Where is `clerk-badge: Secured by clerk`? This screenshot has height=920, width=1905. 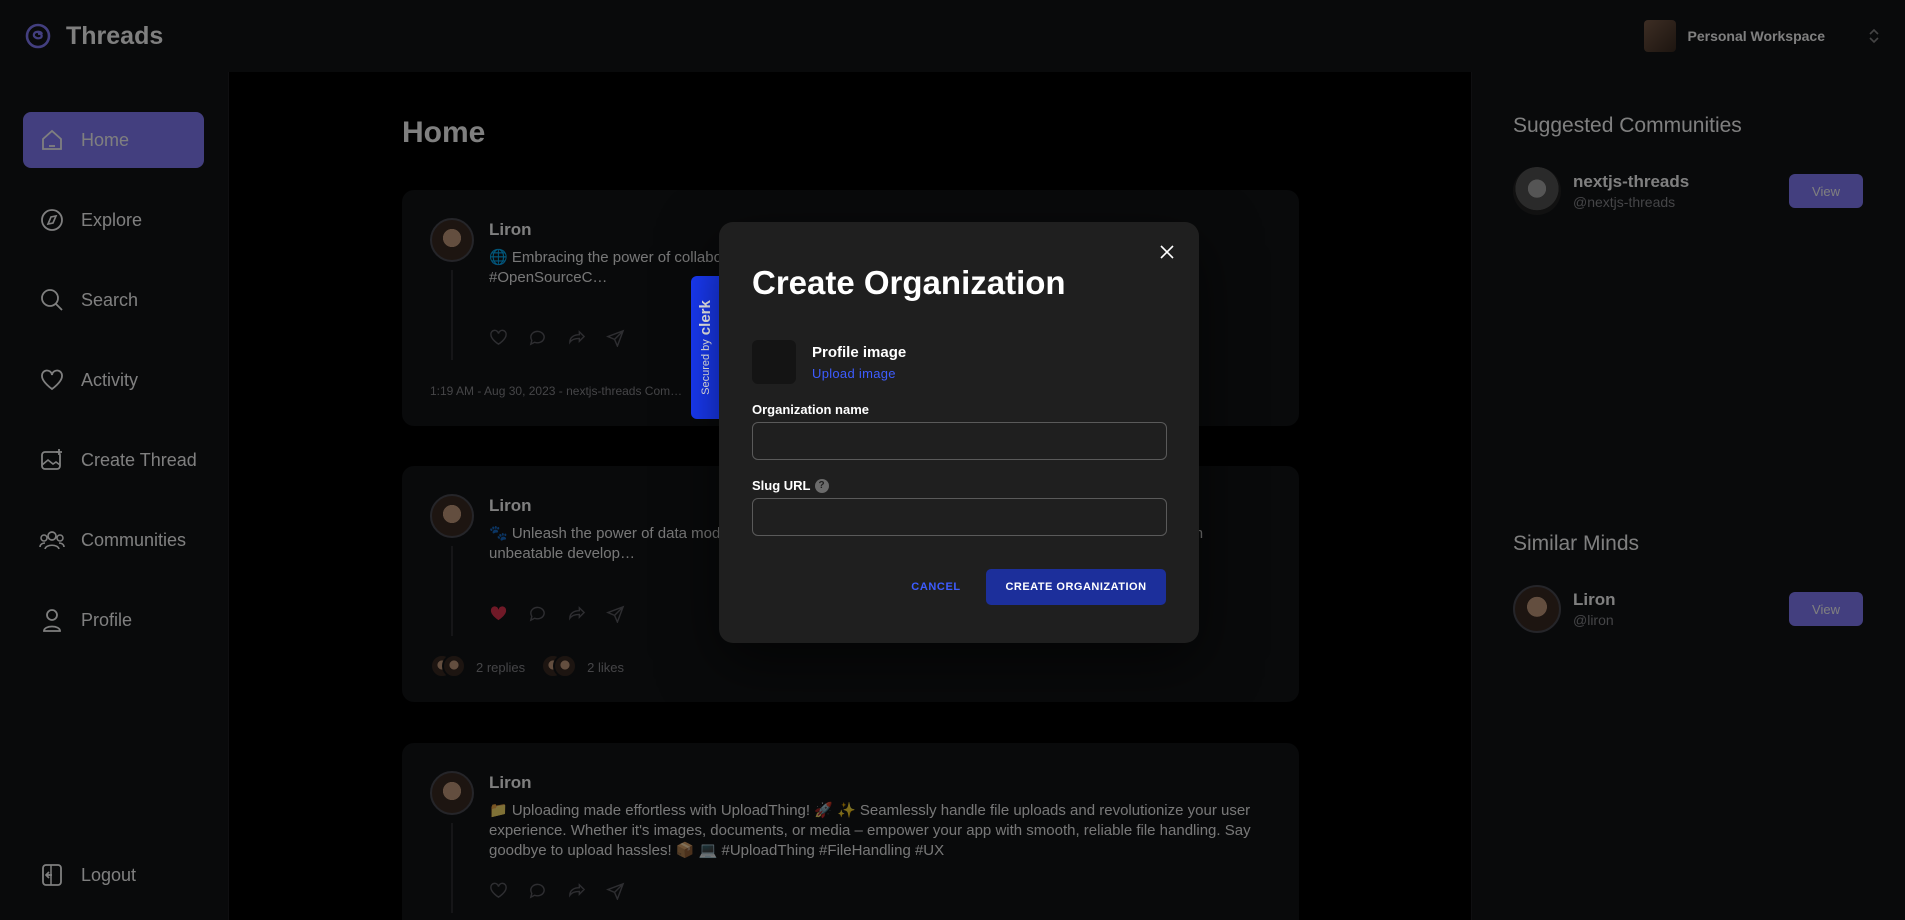 clerk-badge: Secured by clerk is located at coordinates (705, 347).